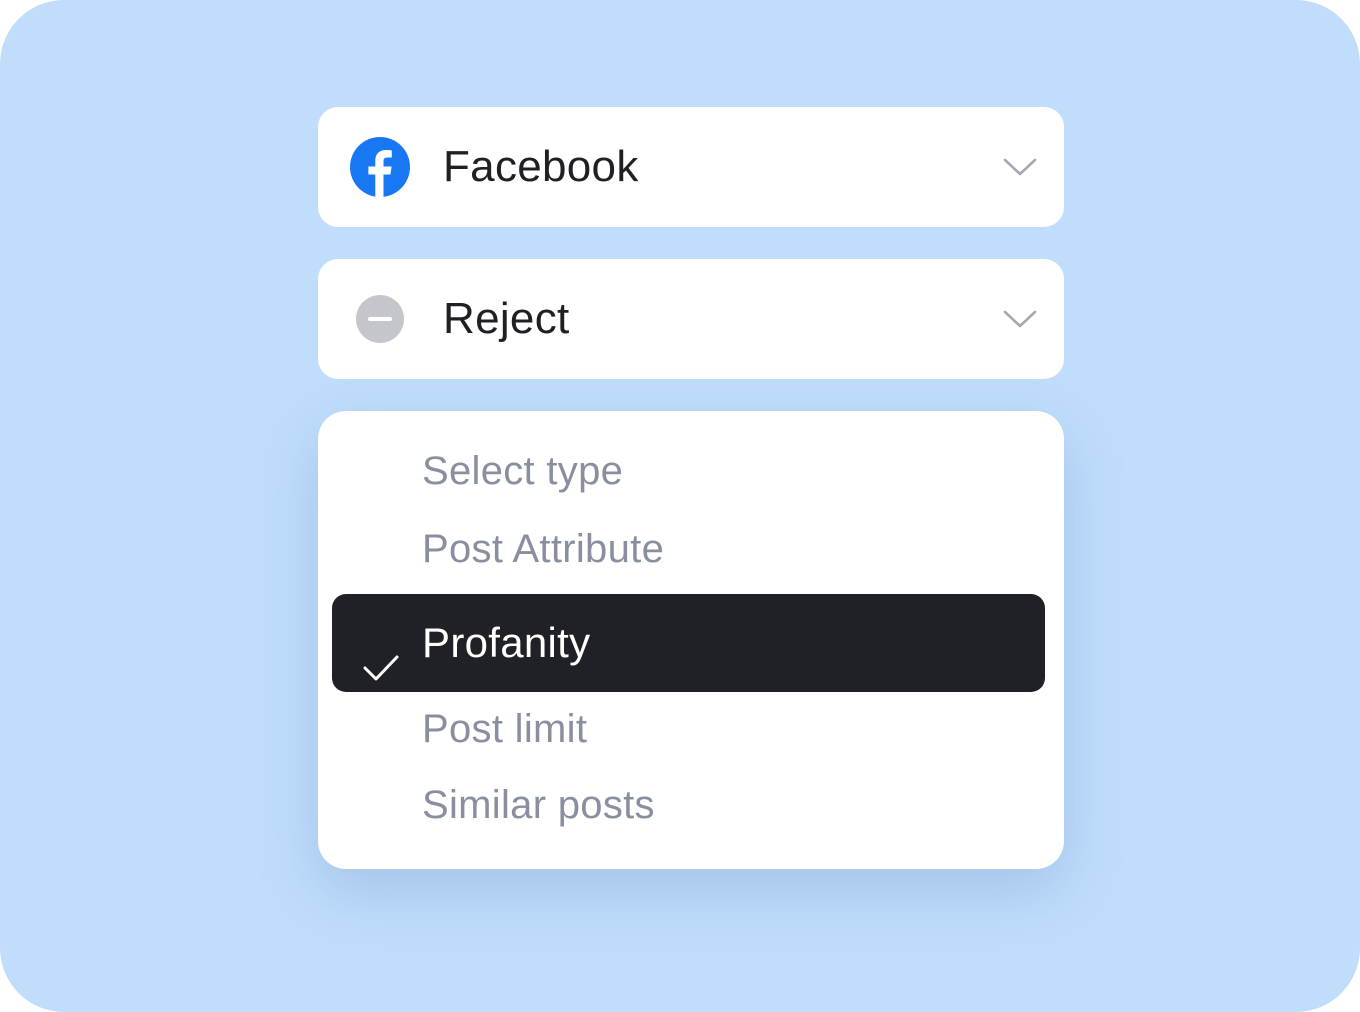  I want to click on action-select-label: Reject, so click(506, 318).